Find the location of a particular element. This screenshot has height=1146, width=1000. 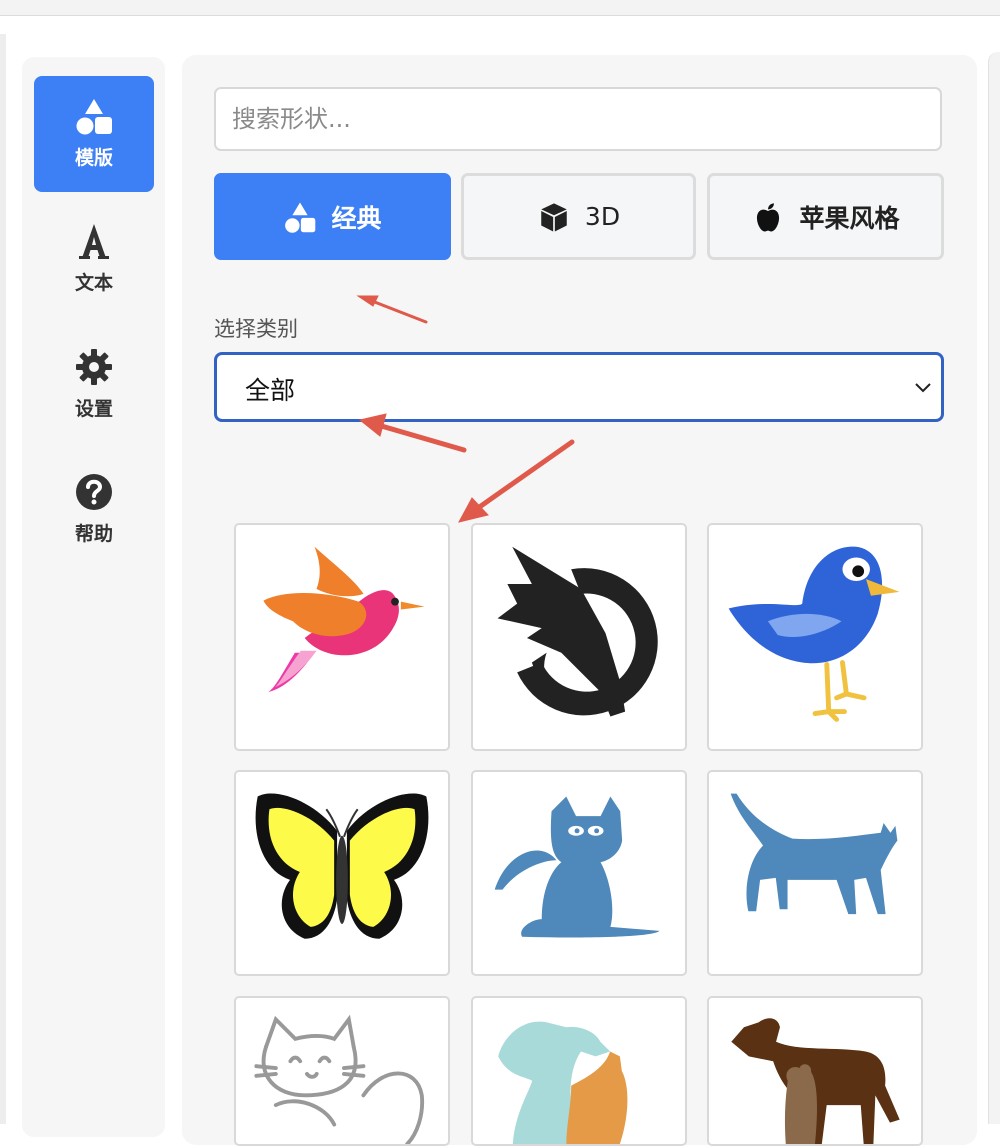

text-a-icon is located at coordinates (94, 241).